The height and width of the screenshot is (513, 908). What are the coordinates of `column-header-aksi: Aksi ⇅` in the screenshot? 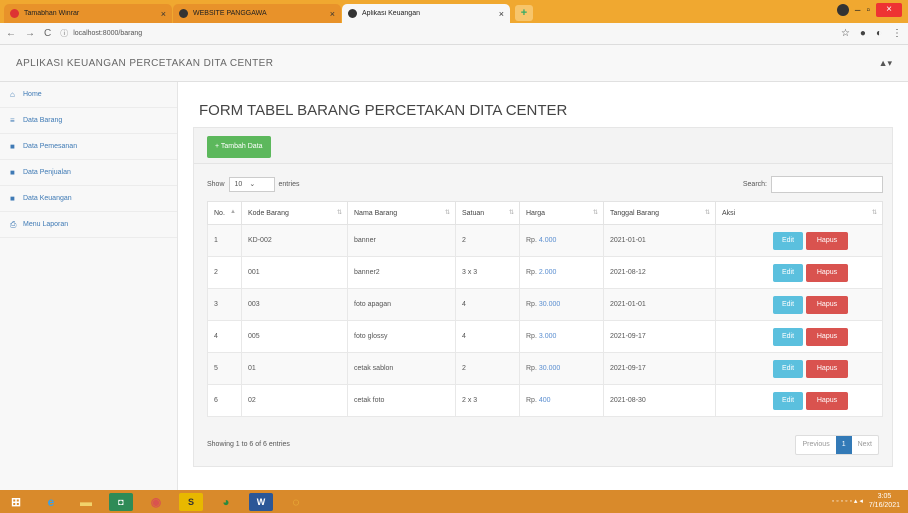 It's located at (799, 213).